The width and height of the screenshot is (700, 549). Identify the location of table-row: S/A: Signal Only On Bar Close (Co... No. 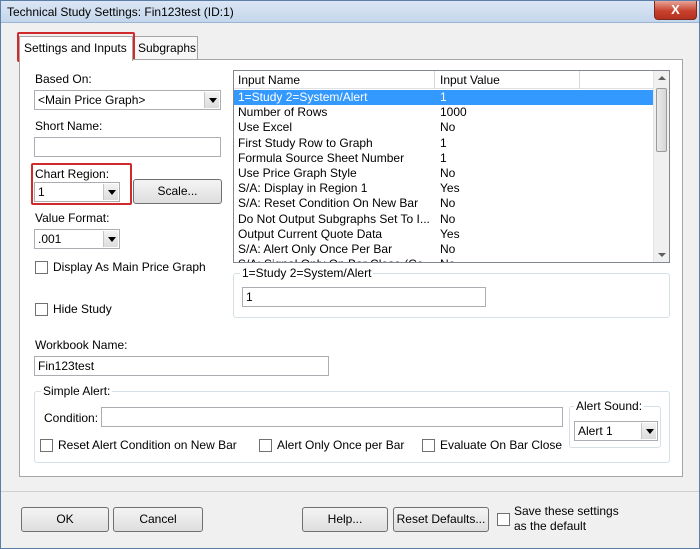
(444, 259).